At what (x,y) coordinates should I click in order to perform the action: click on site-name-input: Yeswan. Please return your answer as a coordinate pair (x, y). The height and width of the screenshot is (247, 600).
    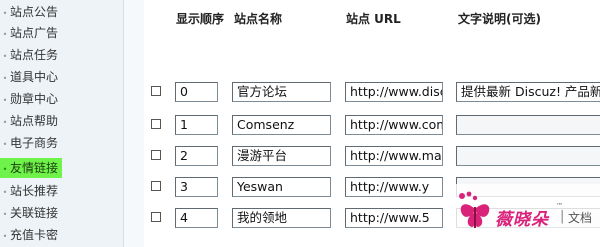
    Looking at the image, I should click on (281, 187).